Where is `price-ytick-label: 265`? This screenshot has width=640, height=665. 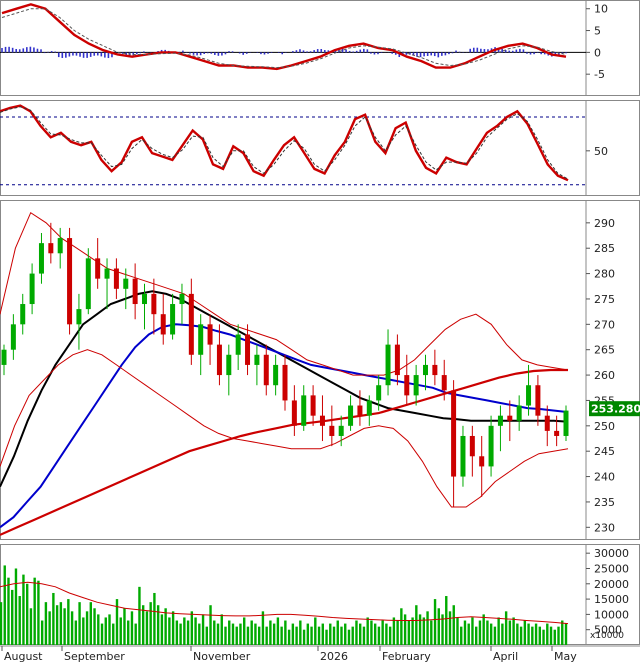 price-ytick-label: 265 is located at coordinates (604, 350).